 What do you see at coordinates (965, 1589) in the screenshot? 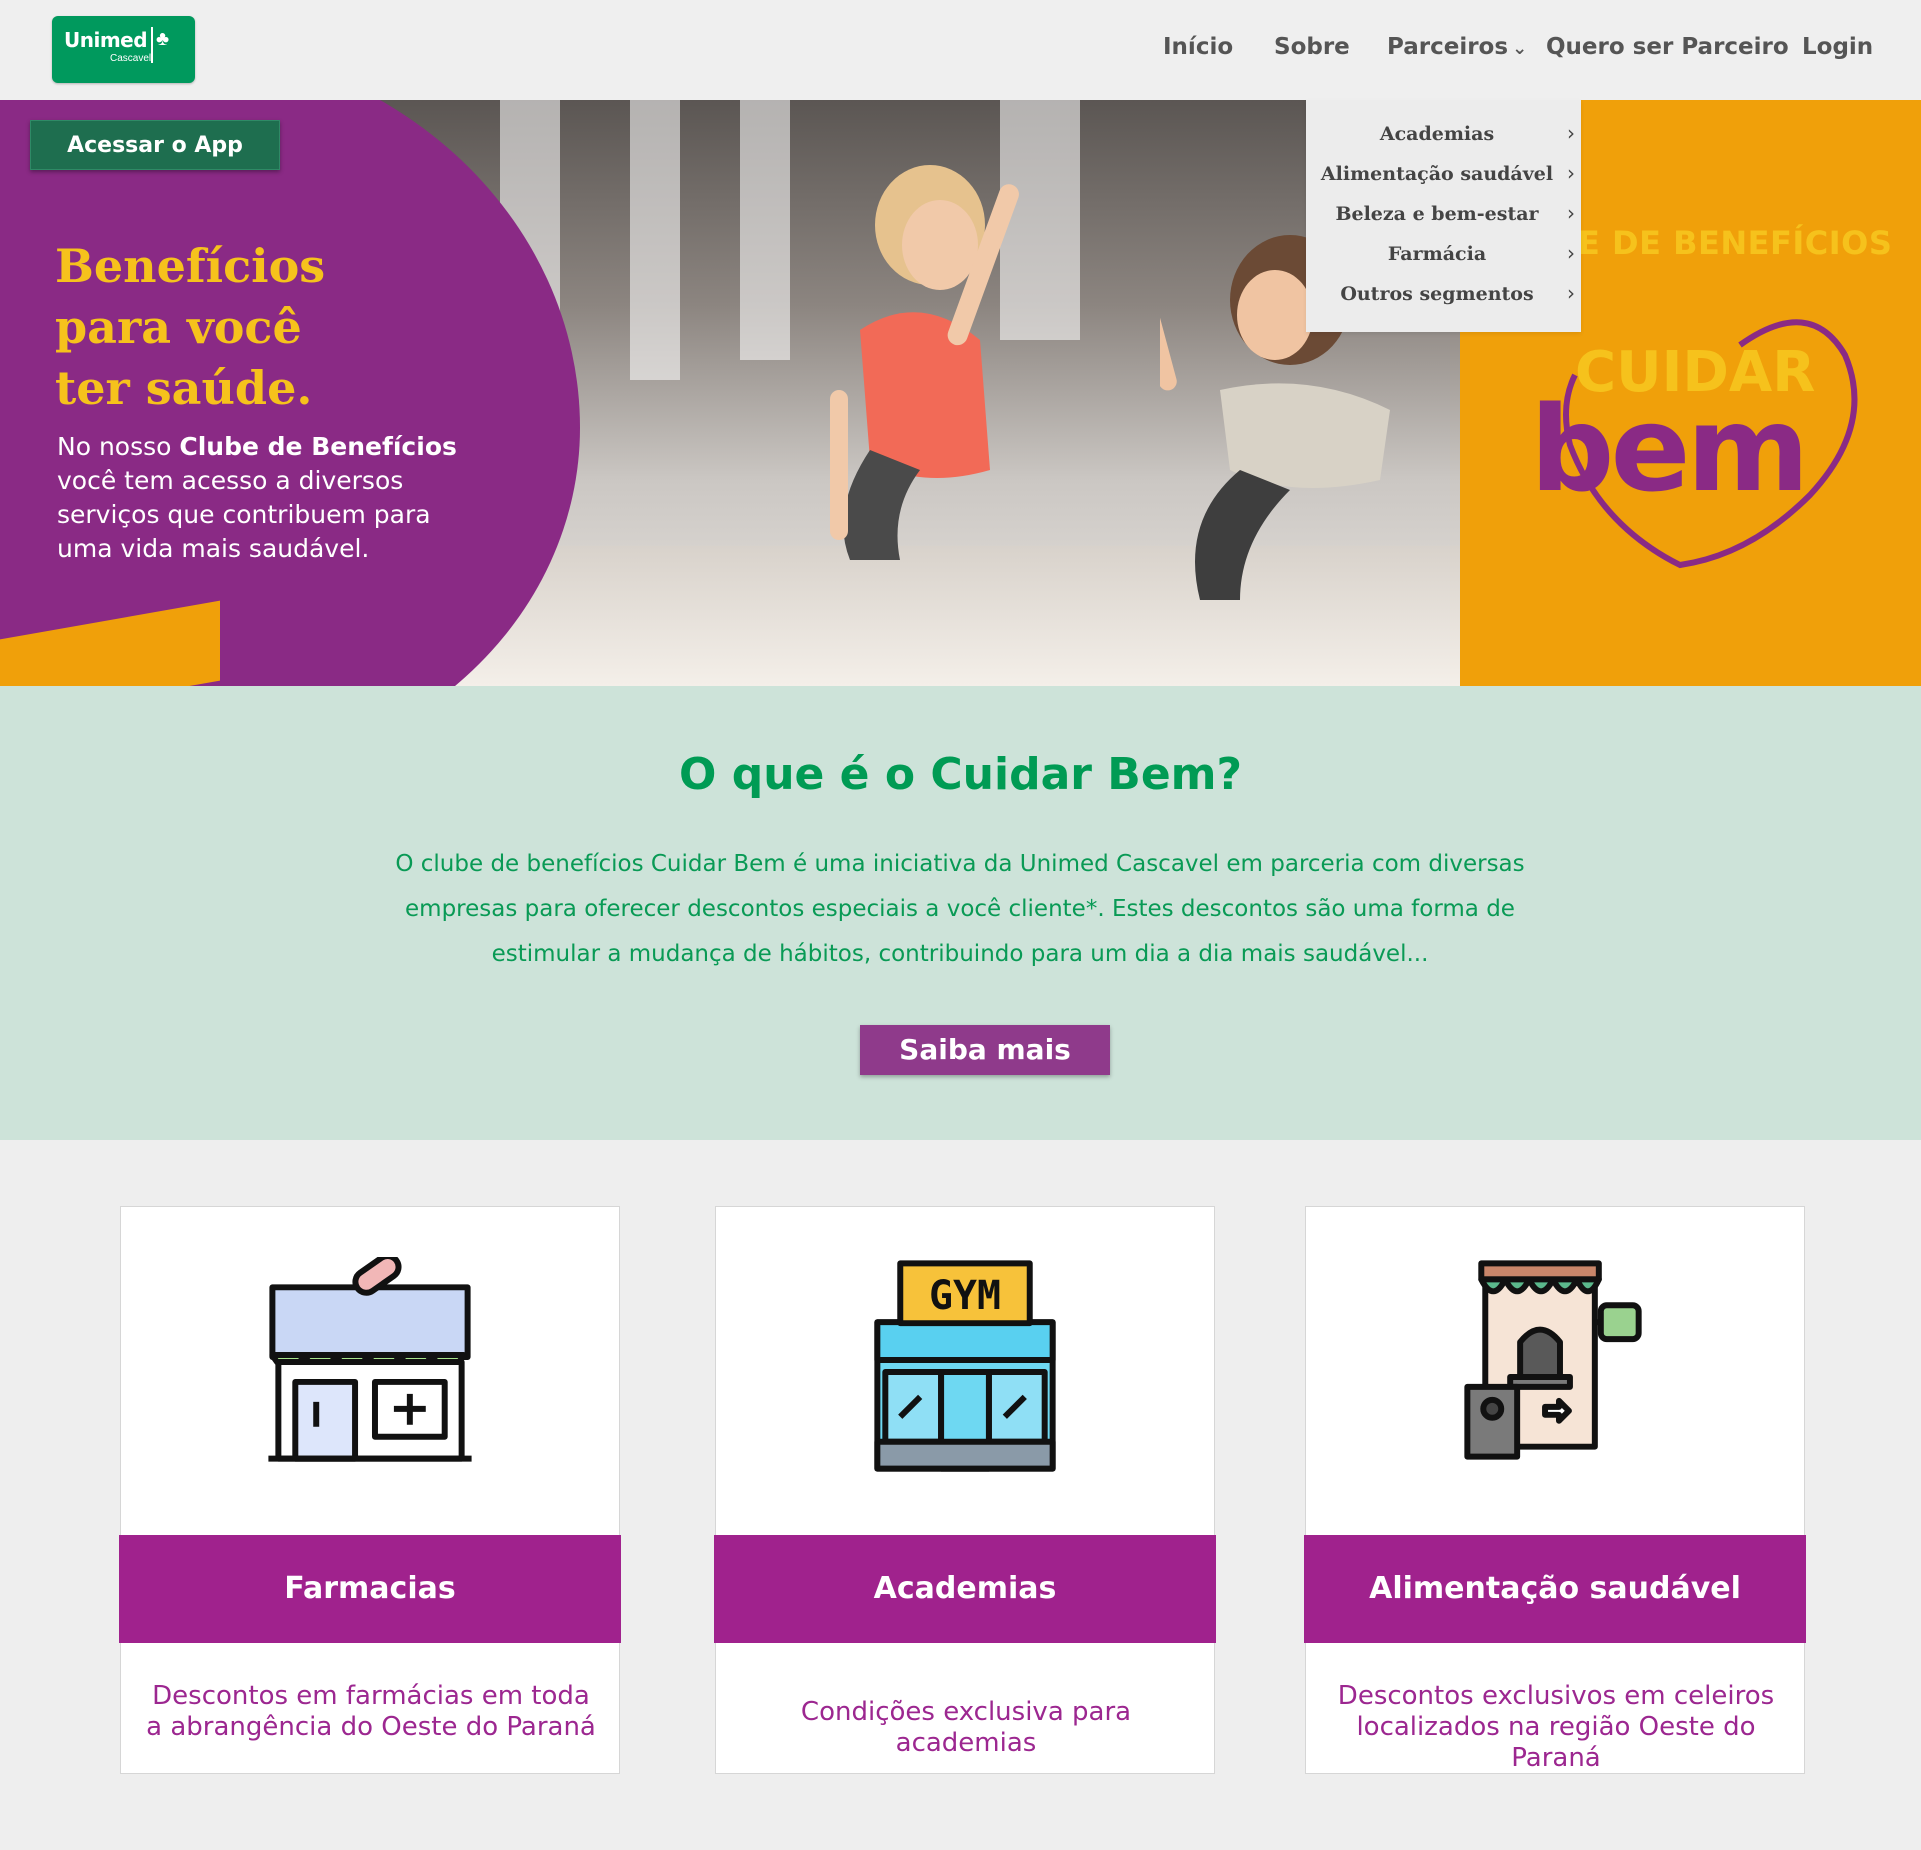
I see `card-title: Academias` at bounding box center [965, 1589].